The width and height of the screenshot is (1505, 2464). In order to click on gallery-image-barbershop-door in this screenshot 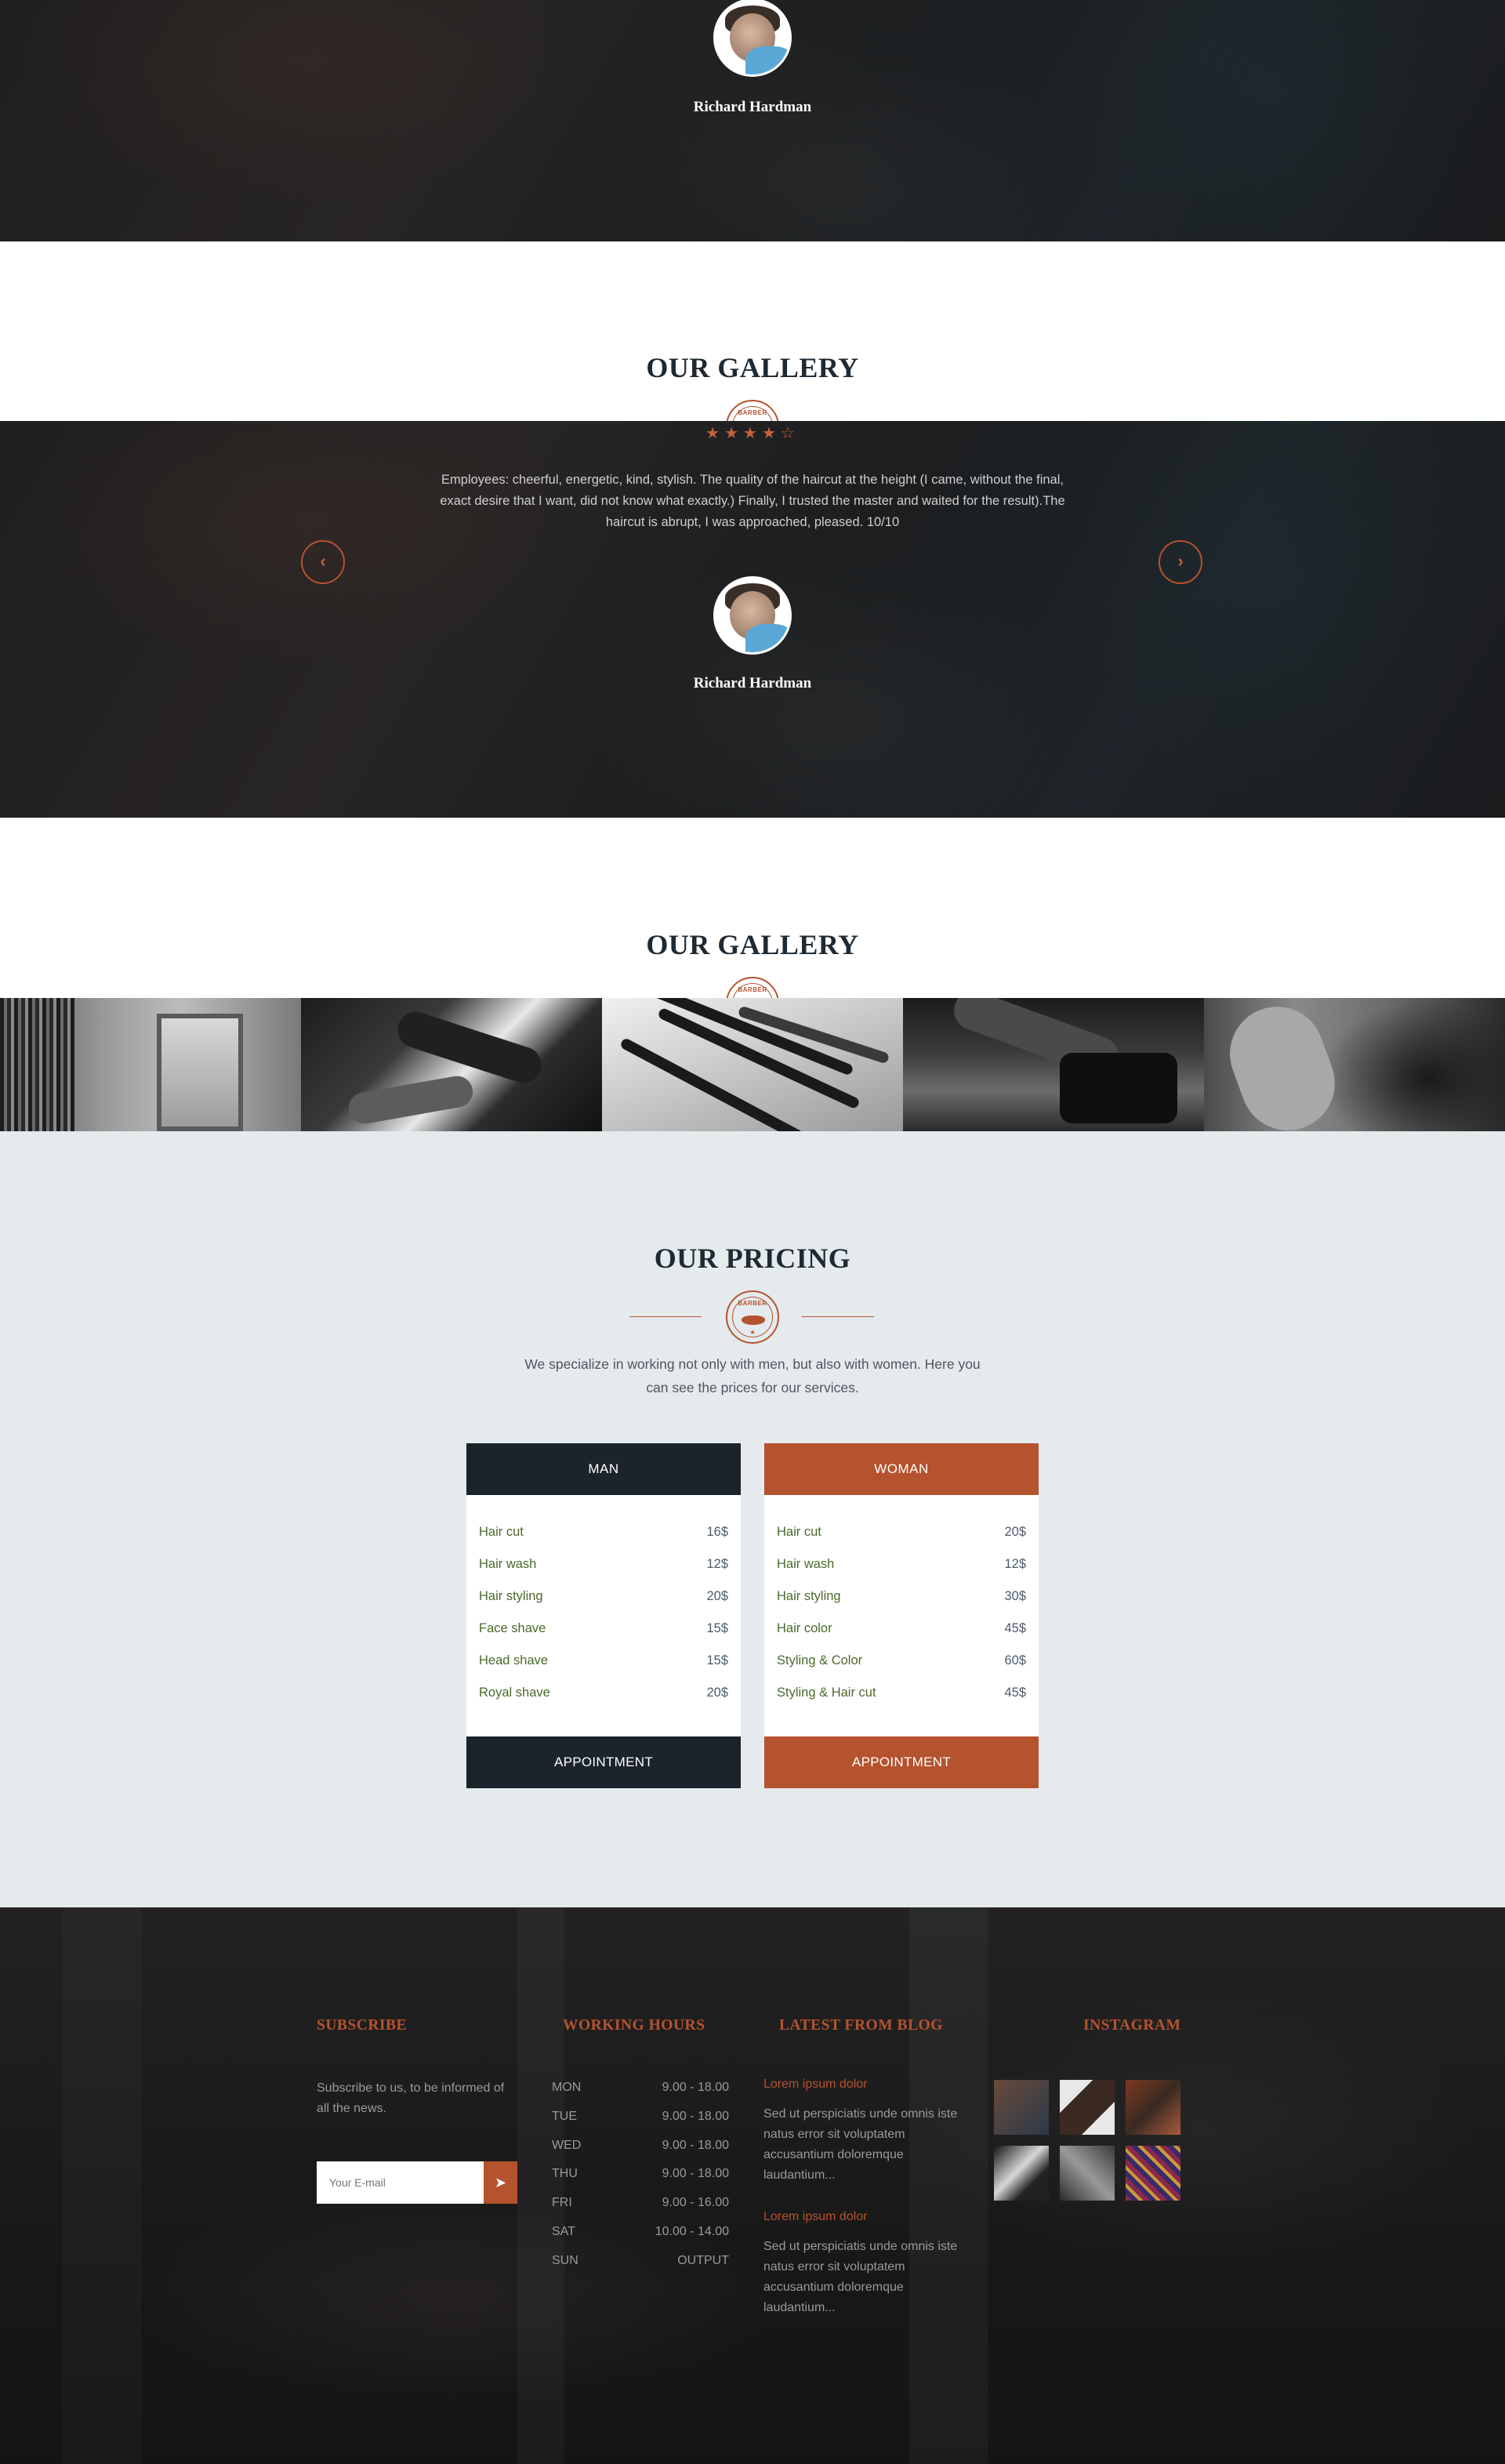, I will do `click(150, 1064)`.